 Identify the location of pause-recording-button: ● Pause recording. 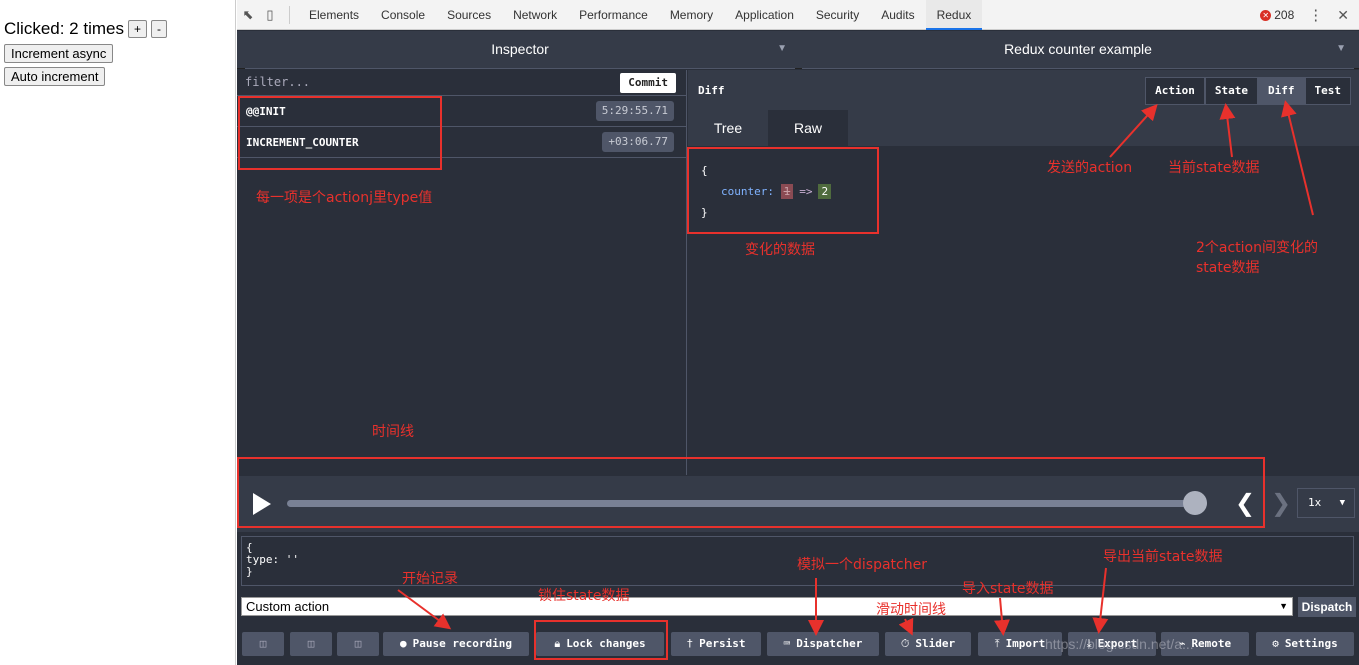
(456, 644).